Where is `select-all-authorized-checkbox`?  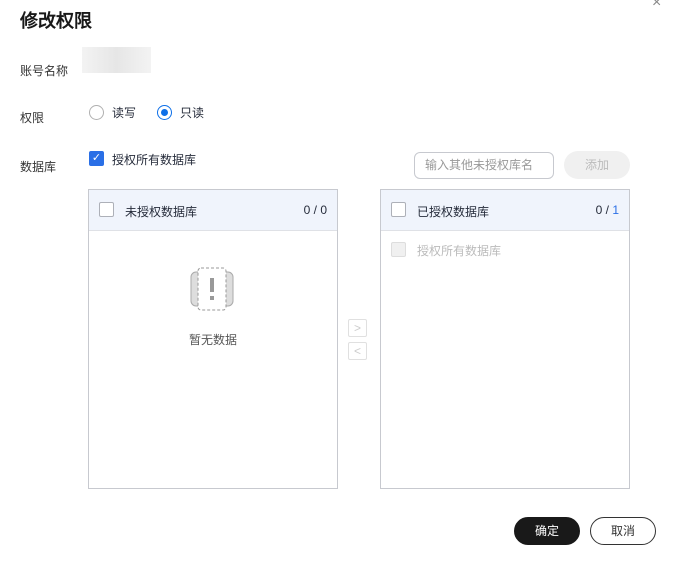 select-all-authorized-checkbox is located at coordinates (398, 209).